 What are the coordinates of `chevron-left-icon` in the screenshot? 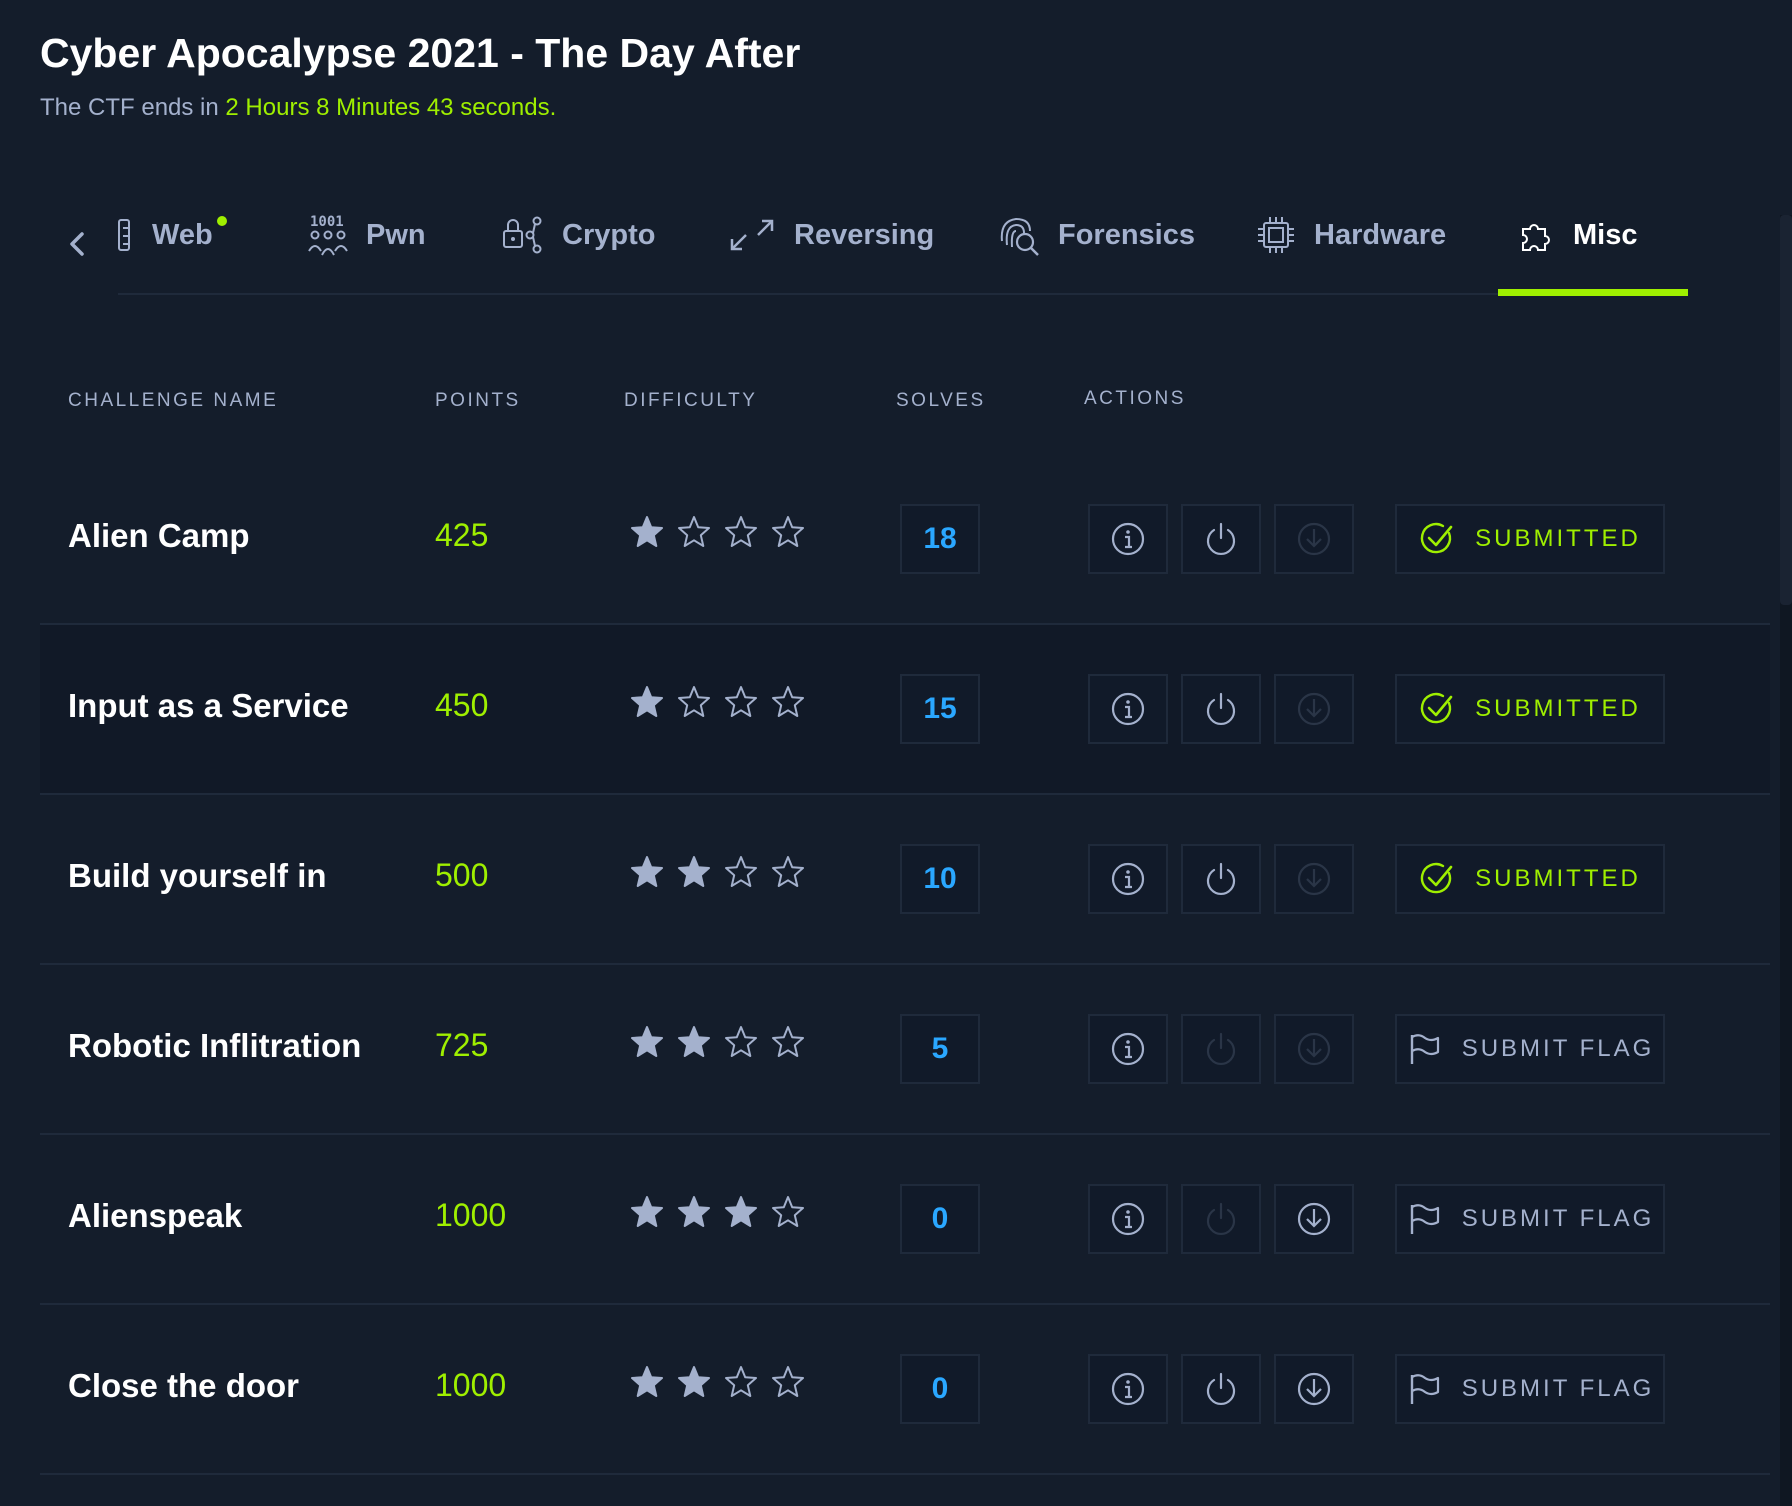 It's located at (78, 244).